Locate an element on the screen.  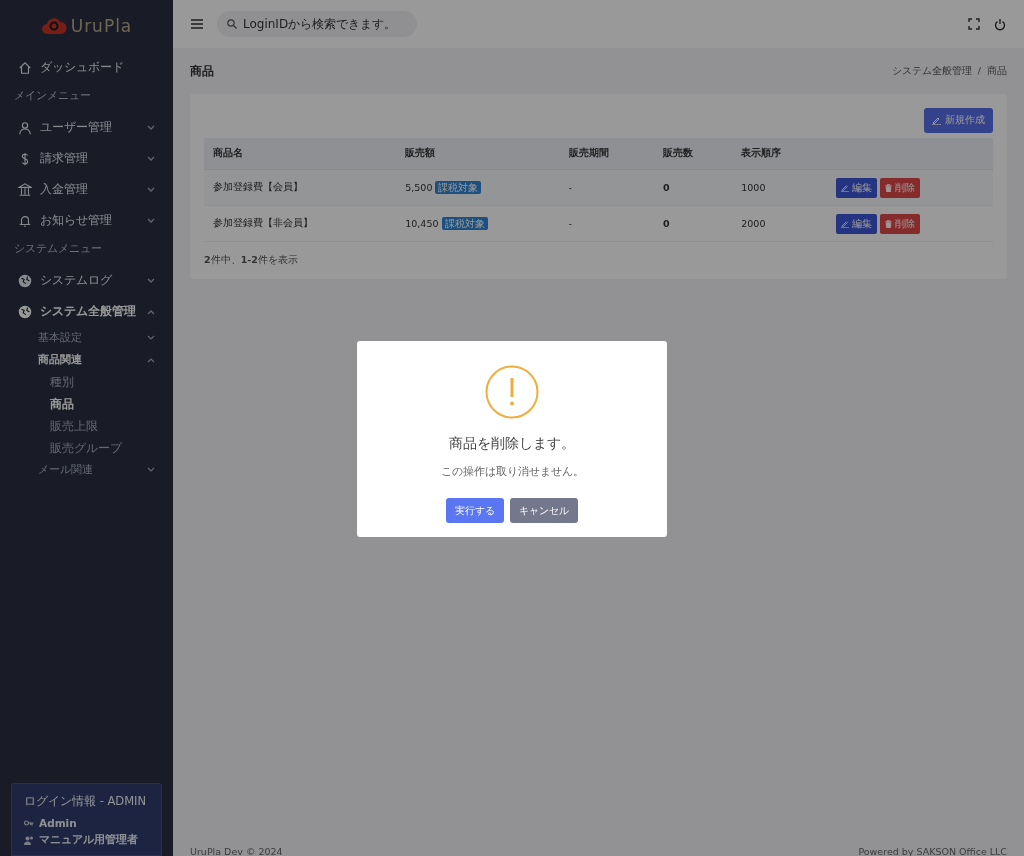
login-info-title: ログイン情報 - ADMIN is located at coordinates (86, 801).